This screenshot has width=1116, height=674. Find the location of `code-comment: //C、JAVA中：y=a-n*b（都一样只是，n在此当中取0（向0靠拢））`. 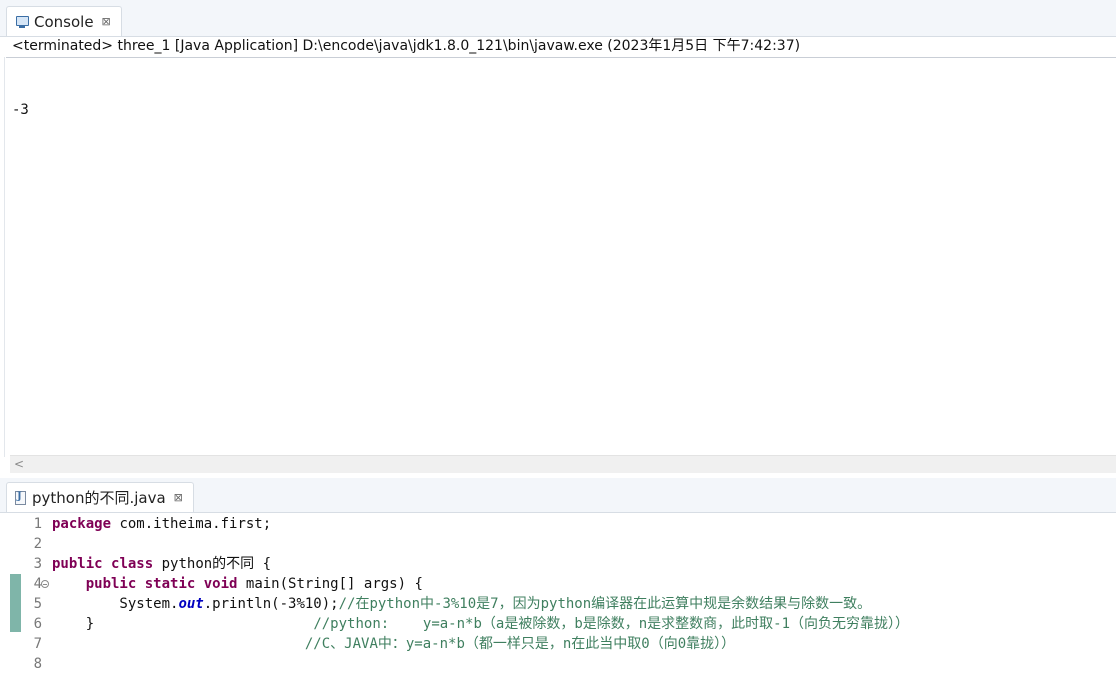

code-comment: //C、JAVA中：y=a-n*b（都一样只是，n在此当中取0（向0靠拢）） is located at coordinates (520, 644).